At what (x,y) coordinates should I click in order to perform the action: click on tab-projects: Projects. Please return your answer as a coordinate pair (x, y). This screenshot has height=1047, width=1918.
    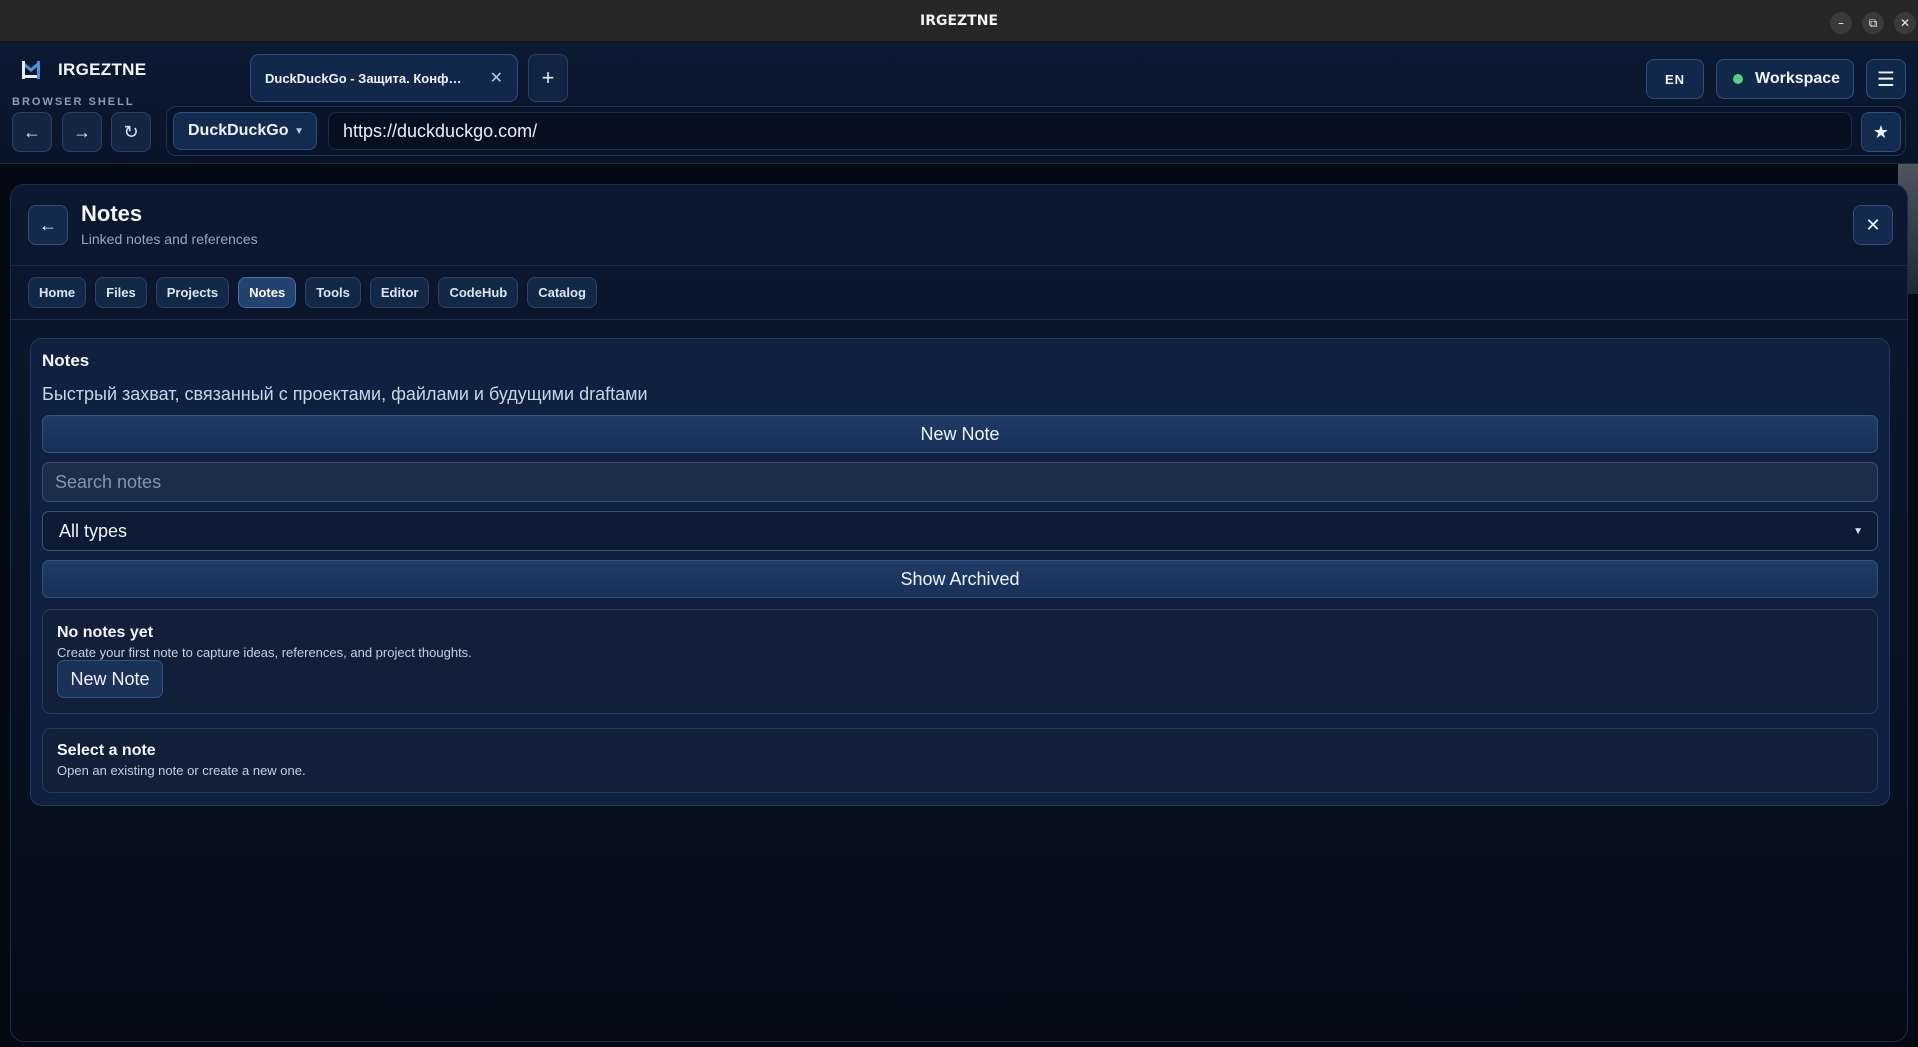
    Looking at the image, I should click on (192, 292).